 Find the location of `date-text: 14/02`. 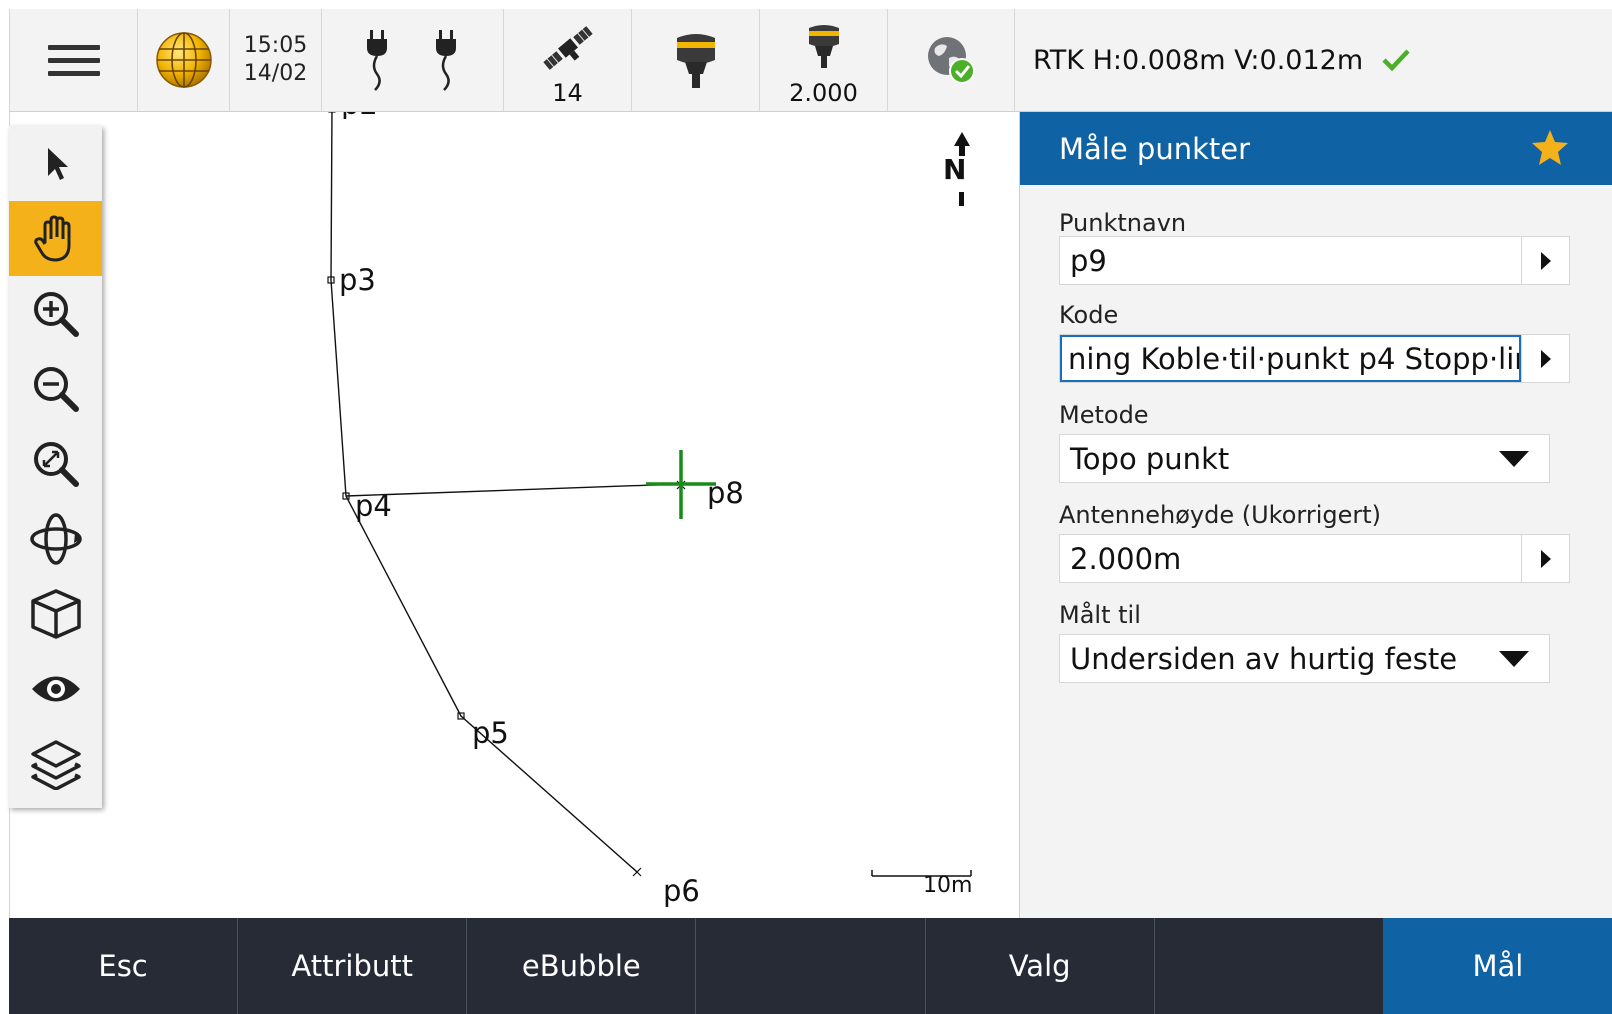

date-text: 14/02 is located at coordinates (275, 73).